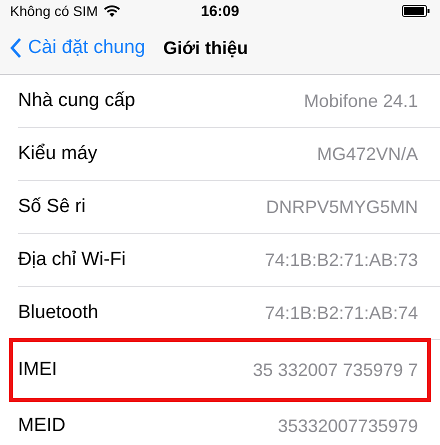  Describe the element at coordinates (72, 260) in the screenshot. I see `row-label: Địa chỉ Wi-Fi` at that location.